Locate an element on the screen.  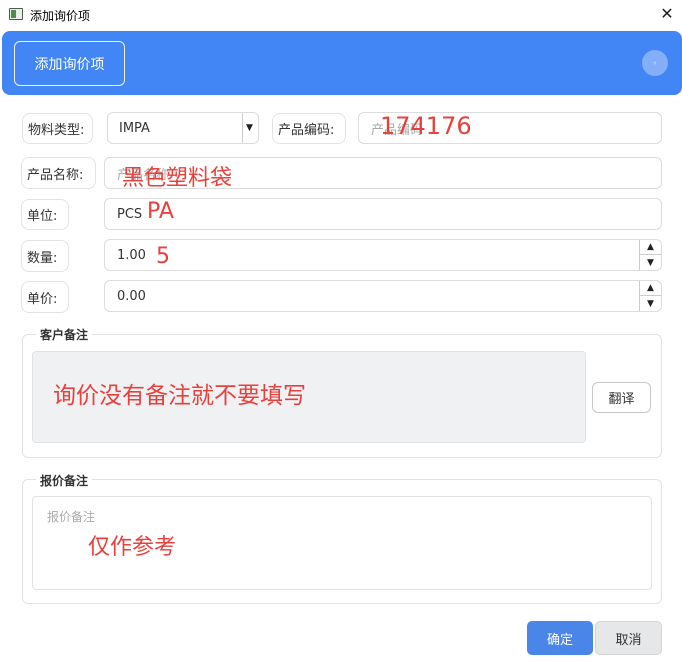
product-code-label: 产品编码: is located at coordinates (309, 128).